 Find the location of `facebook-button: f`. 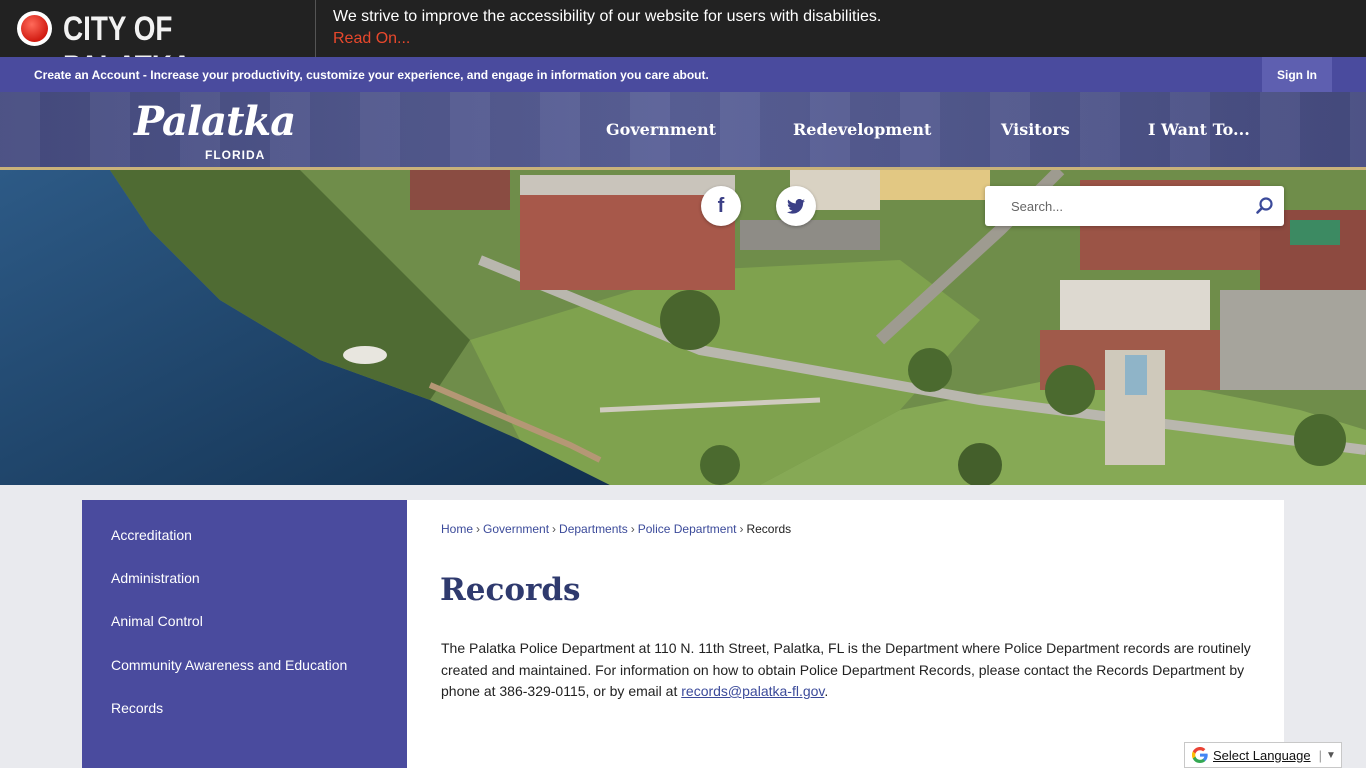

facebook-button: f is located at coordinates (721, 206).